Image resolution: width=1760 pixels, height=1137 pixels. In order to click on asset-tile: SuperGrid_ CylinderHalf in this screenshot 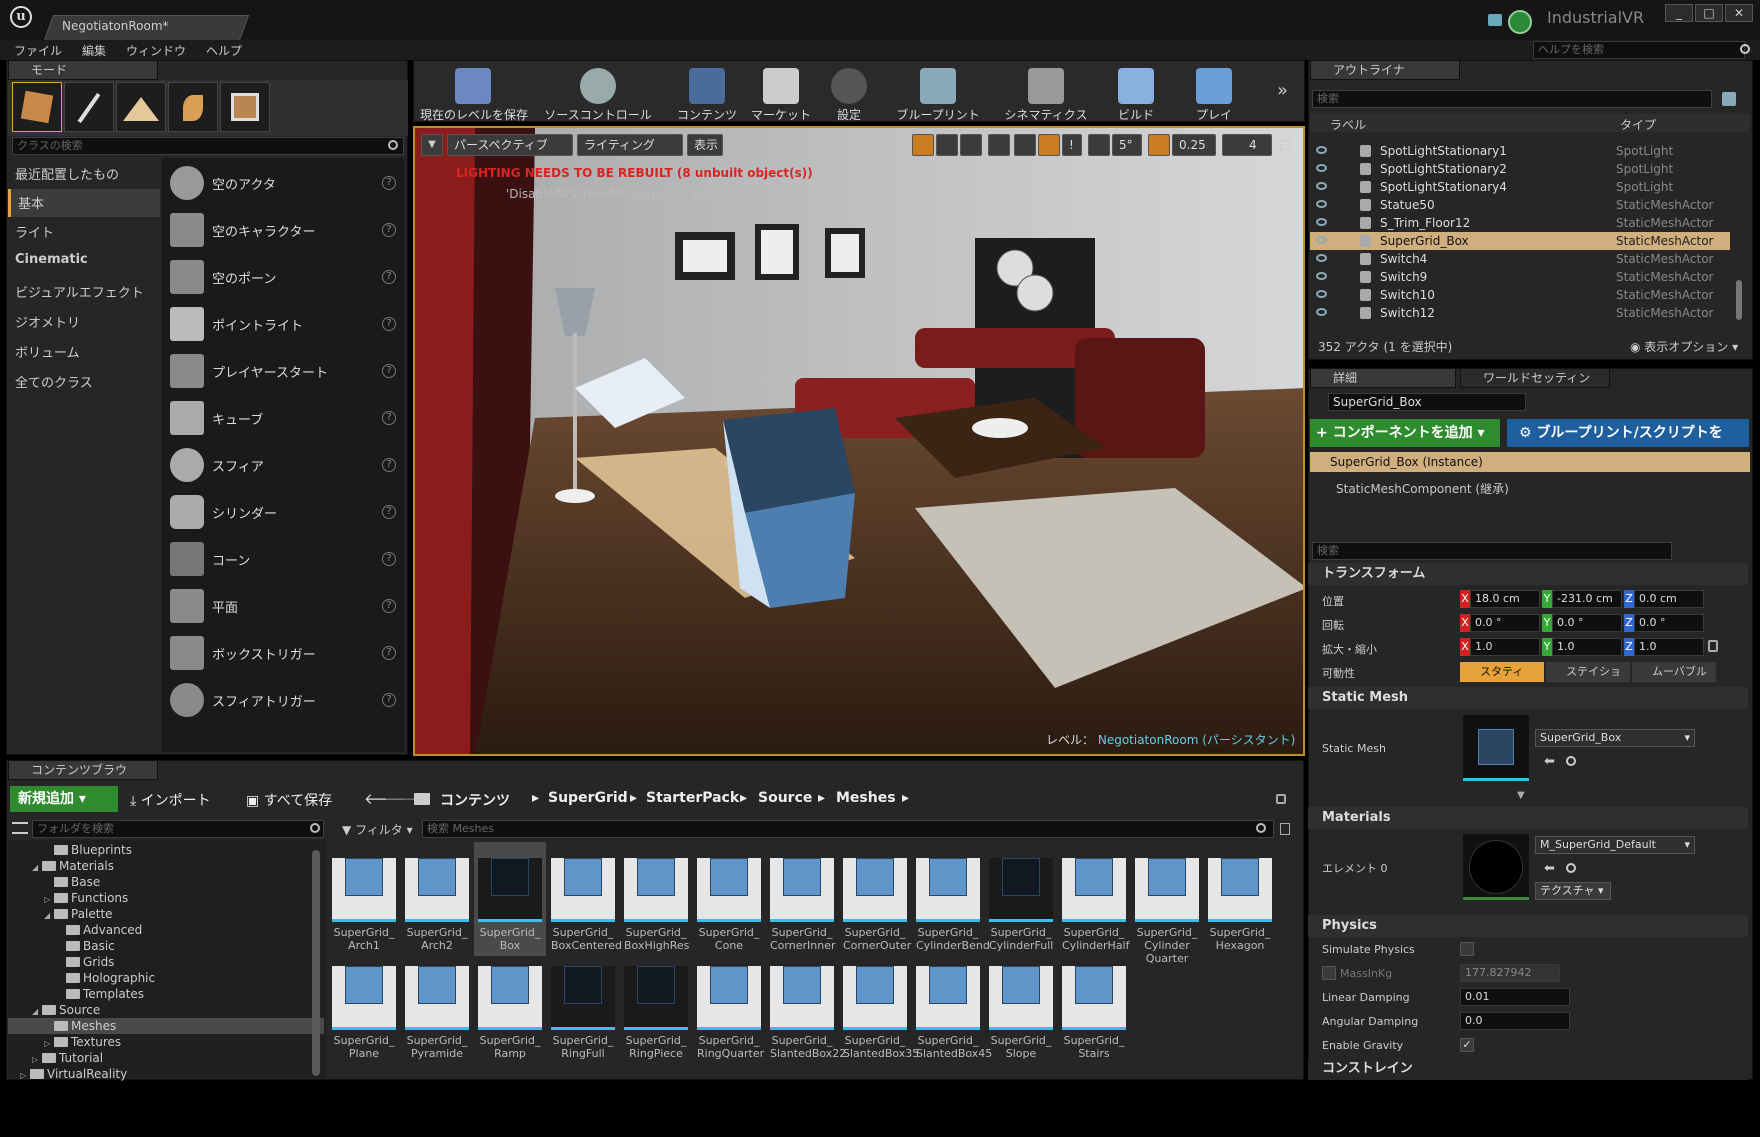, I will do `click(1096, 899)`.